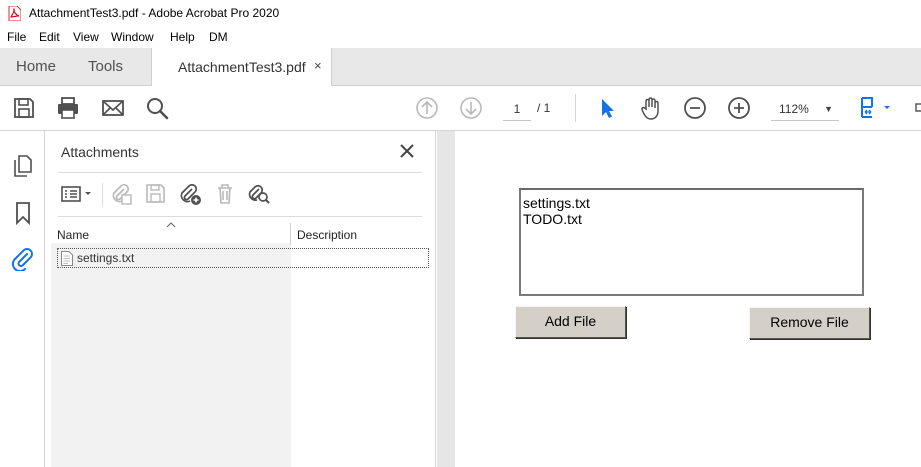 The image size is (921, 467). Describe the element at coordinates (517, 109) in the screenshot. I see `page-number-input: 1` at that location.